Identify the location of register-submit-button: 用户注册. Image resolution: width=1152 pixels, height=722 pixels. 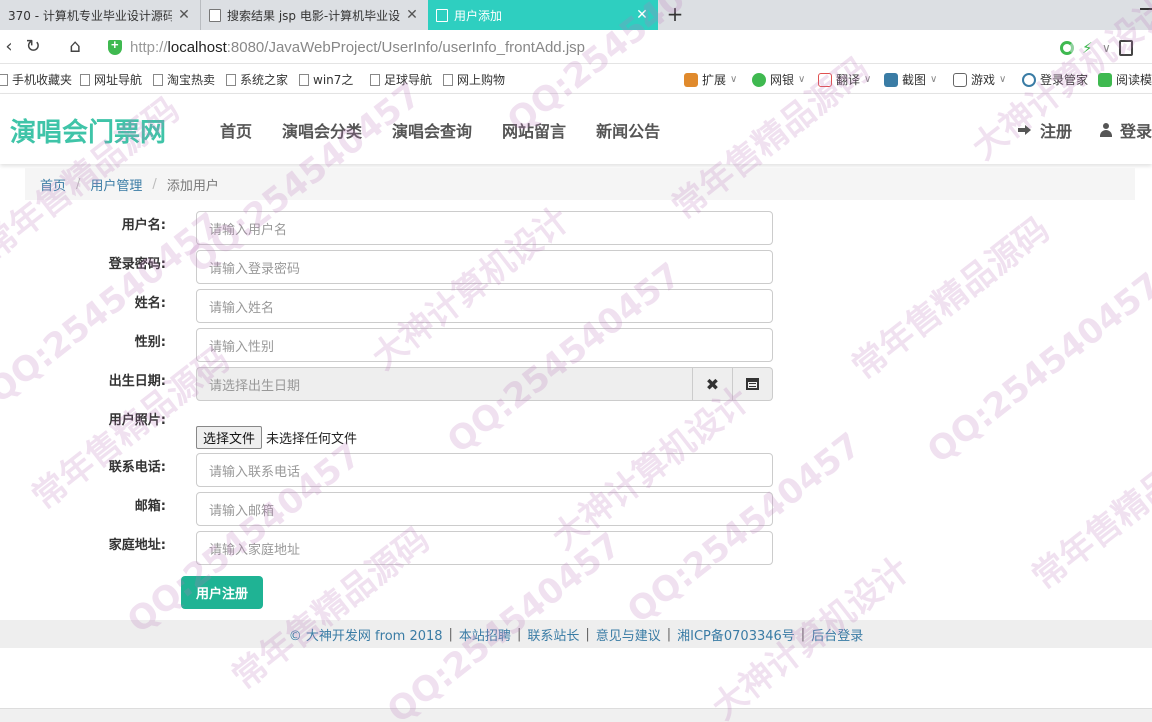
(222, 592).